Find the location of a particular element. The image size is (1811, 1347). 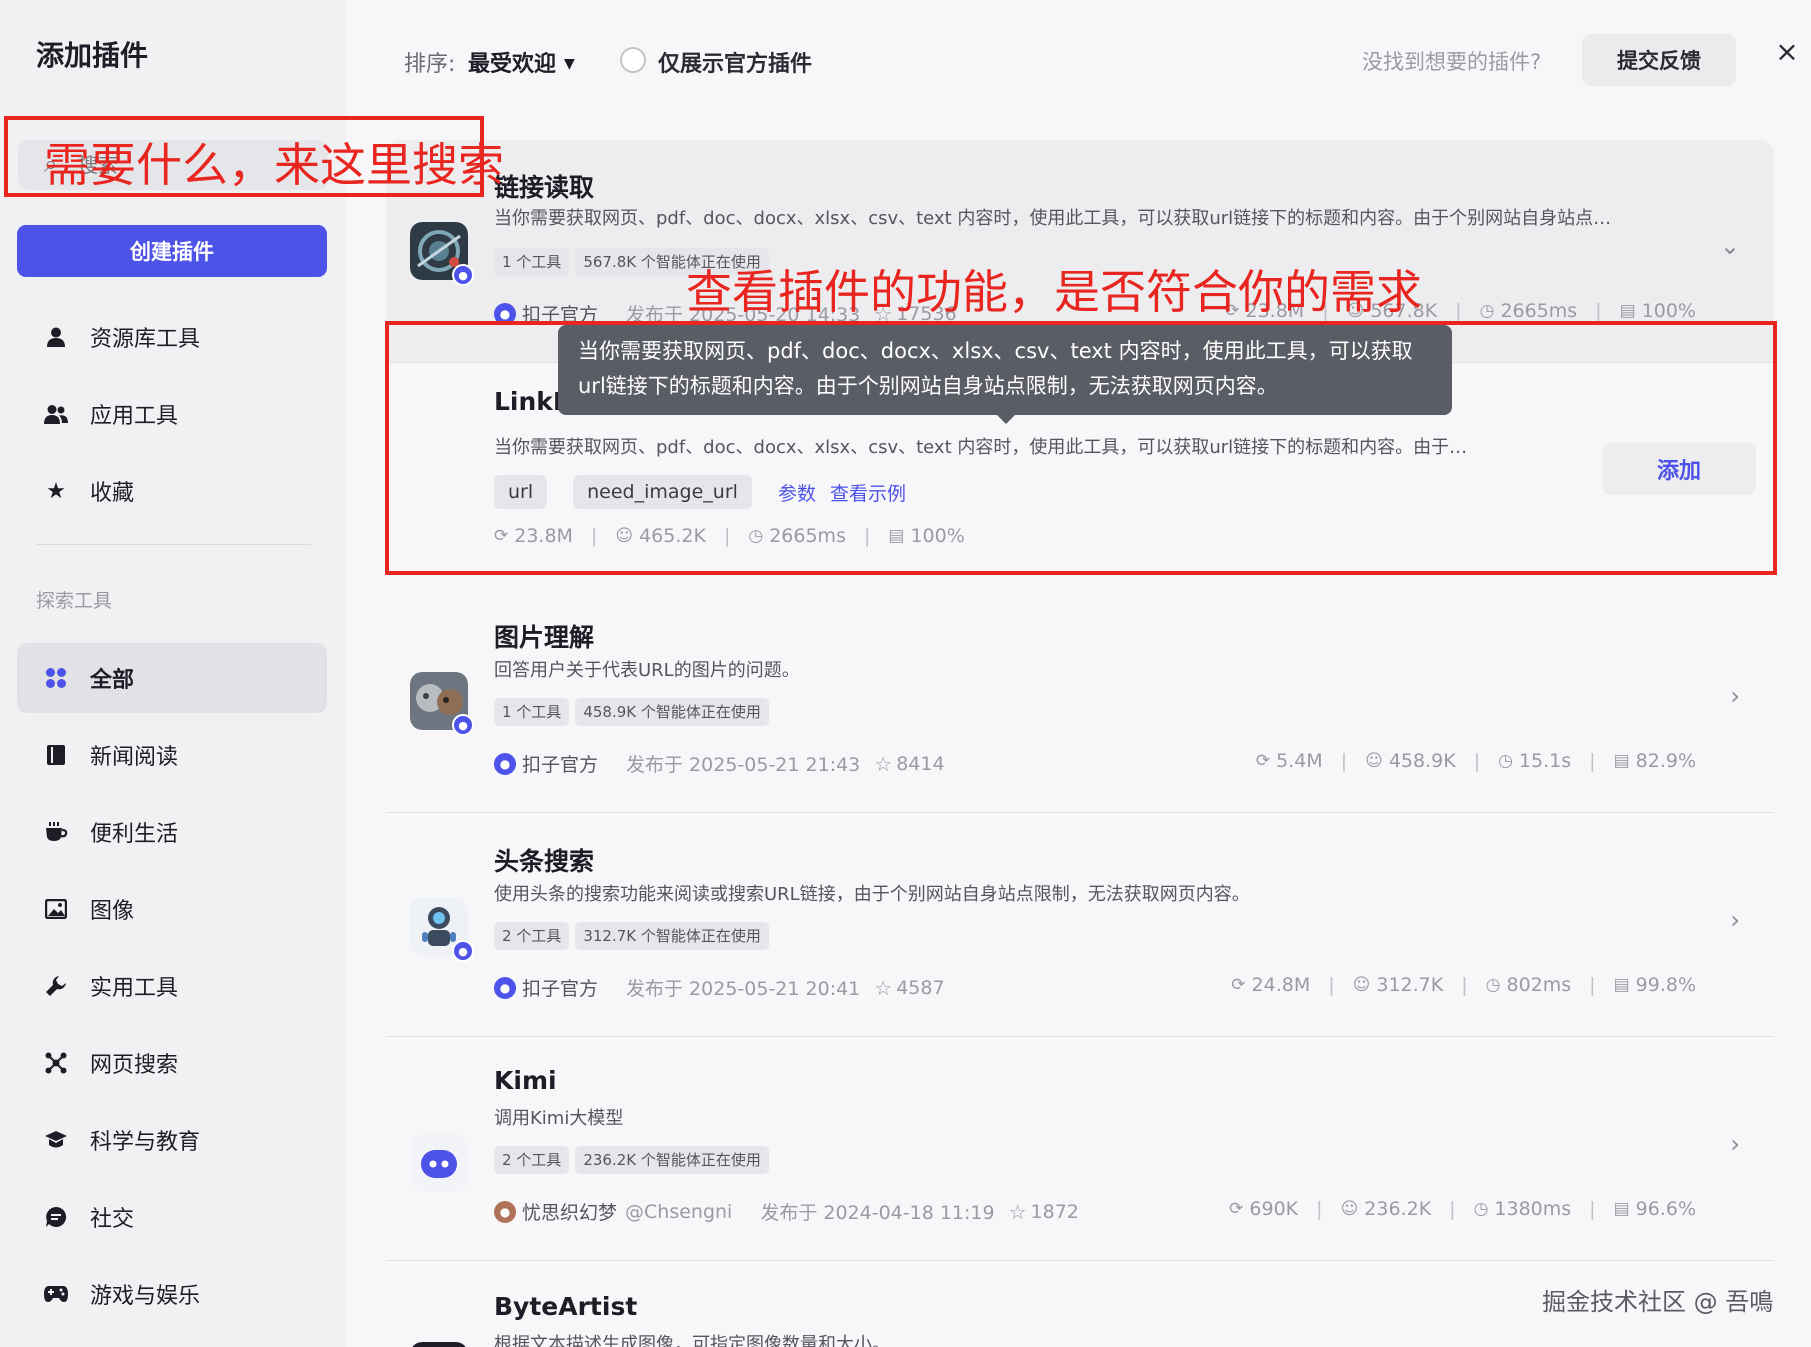

category-web-search: 网页搜索 is located at coordinates (172, 1063).